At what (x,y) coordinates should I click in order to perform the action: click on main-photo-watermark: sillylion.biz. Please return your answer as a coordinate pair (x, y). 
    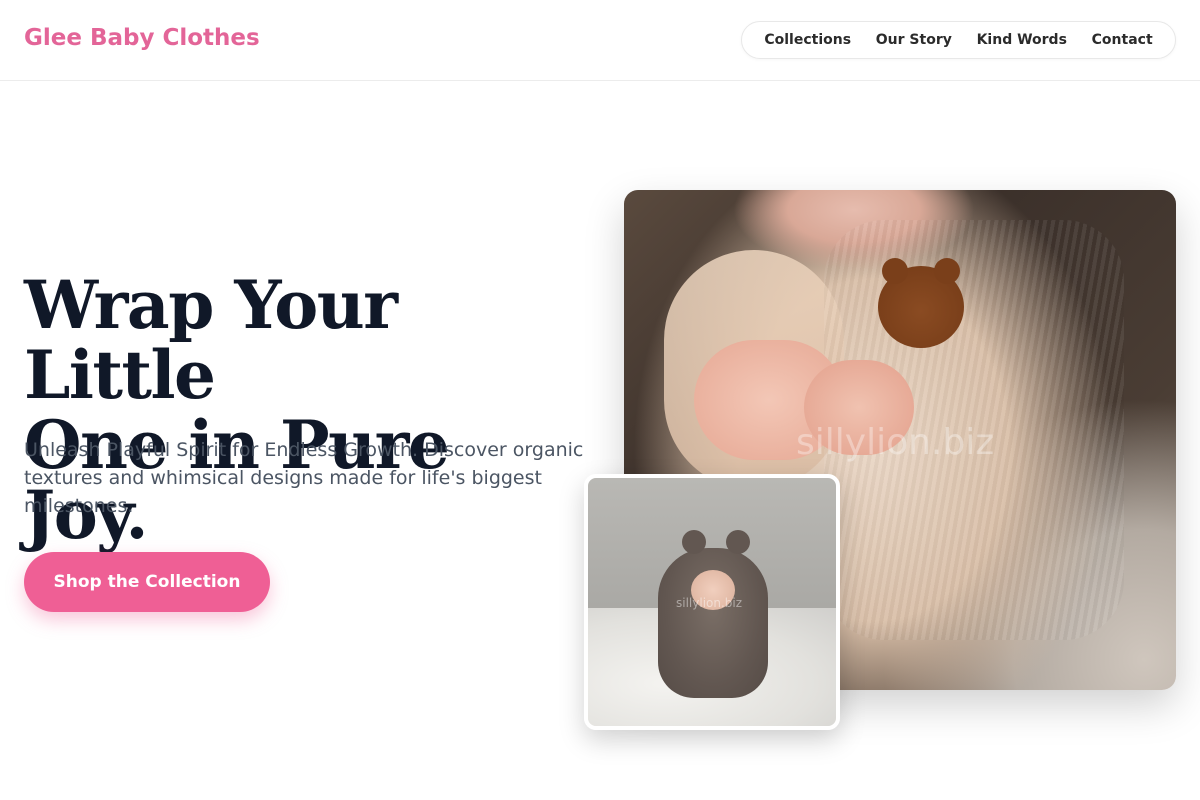
    Looking at the image, I should click on (895, 442).